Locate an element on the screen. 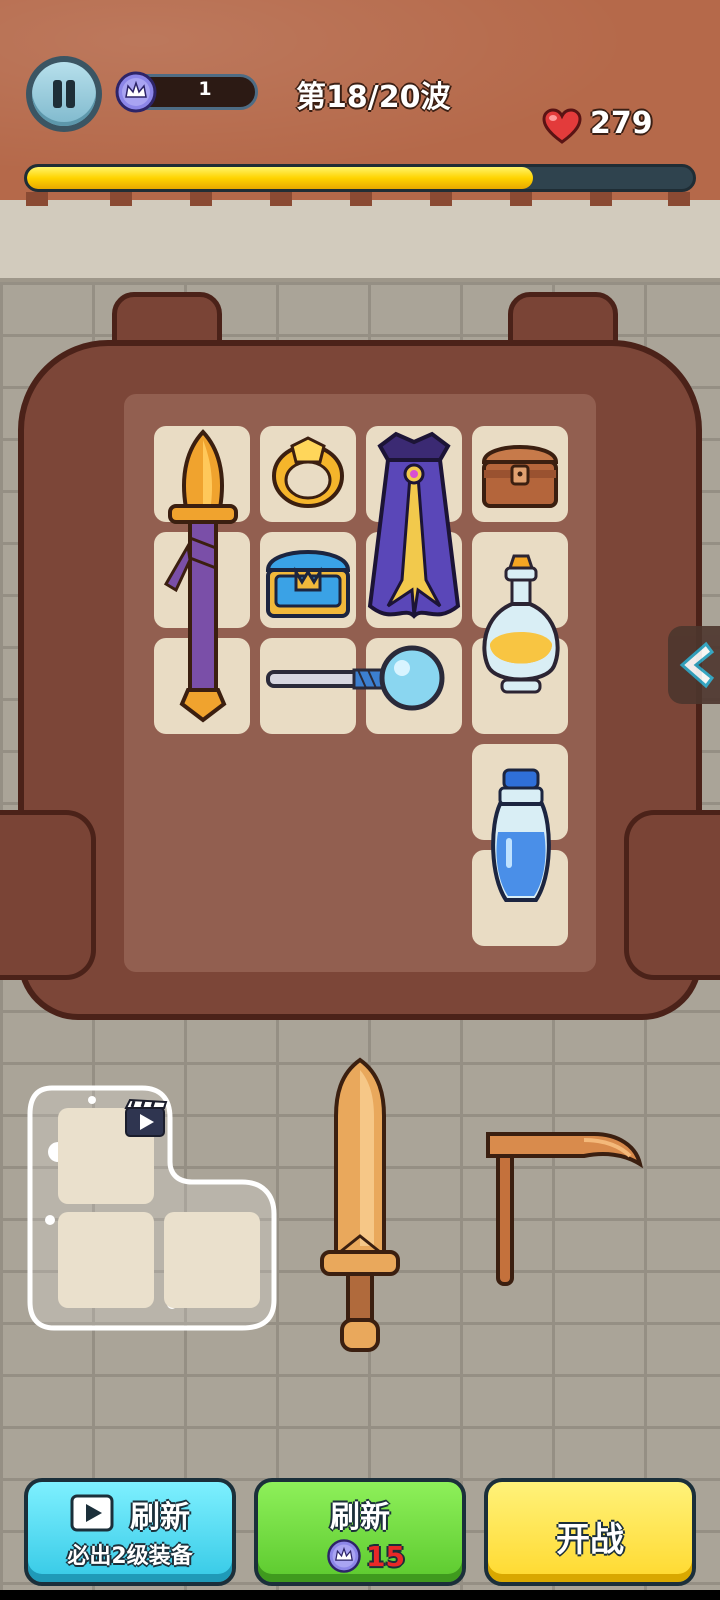  purple-cloak-icon is located at coordinates (414, 528).